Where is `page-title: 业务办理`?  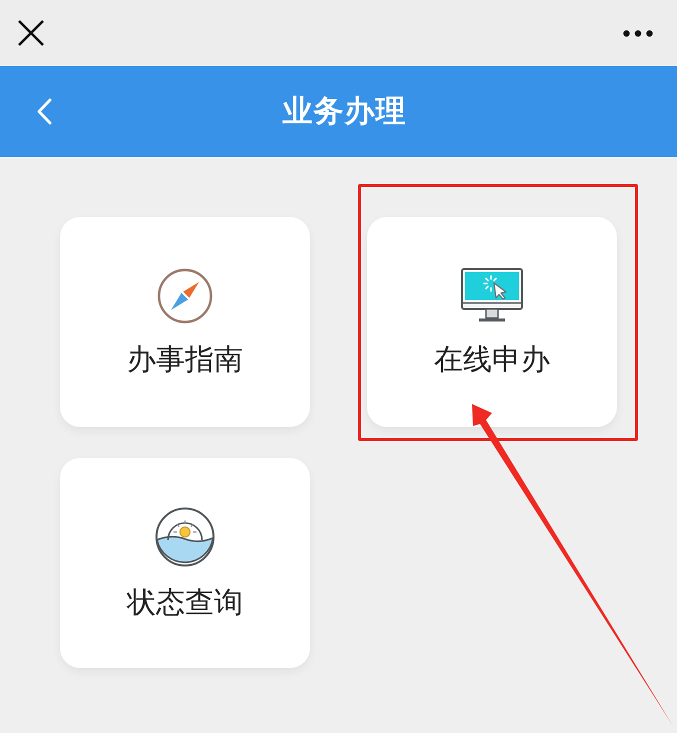
page-title: 业务办理 is located at coordinates (344, 111).